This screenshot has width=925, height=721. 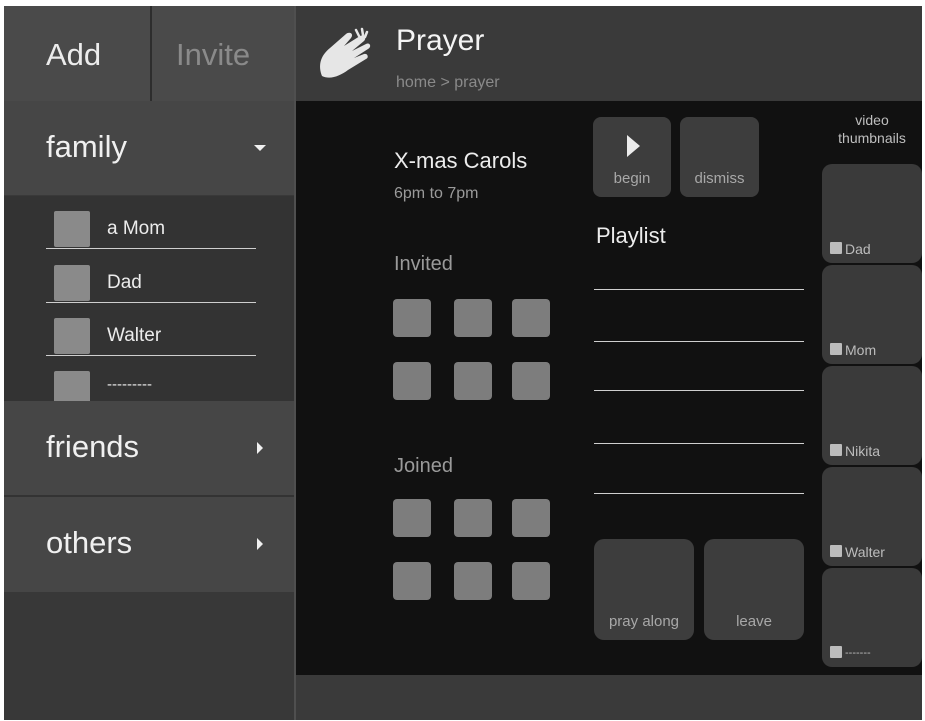 I want to click on sidebar-empty-area, so click(x=149, y=656).